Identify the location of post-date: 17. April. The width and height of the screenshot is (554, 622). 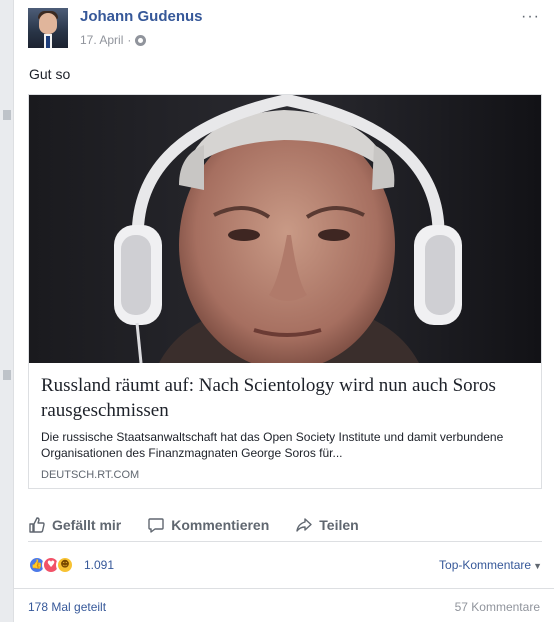
(101, 40).